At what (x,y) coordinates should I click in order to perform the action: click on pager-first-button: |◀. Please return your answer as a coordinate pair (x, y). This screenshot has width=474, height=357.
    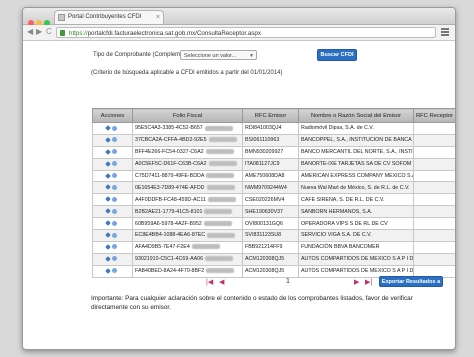
    Looking at the image, I should click on (209, 282).